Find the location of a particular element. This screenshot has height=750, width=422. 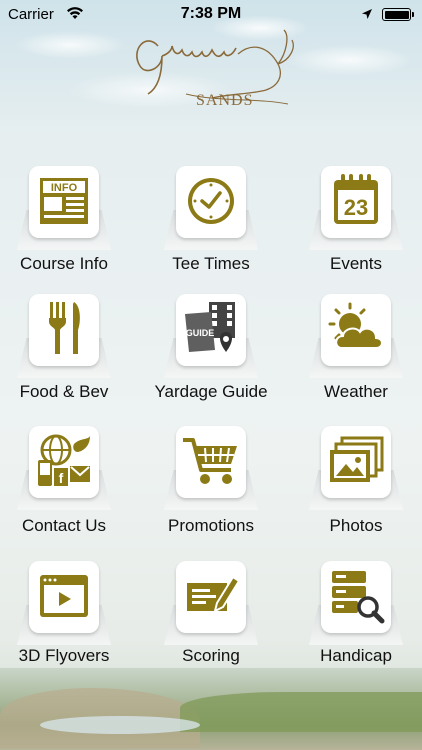

menu-item-tee-times: Tee Times is located at coordinates (211, 220).